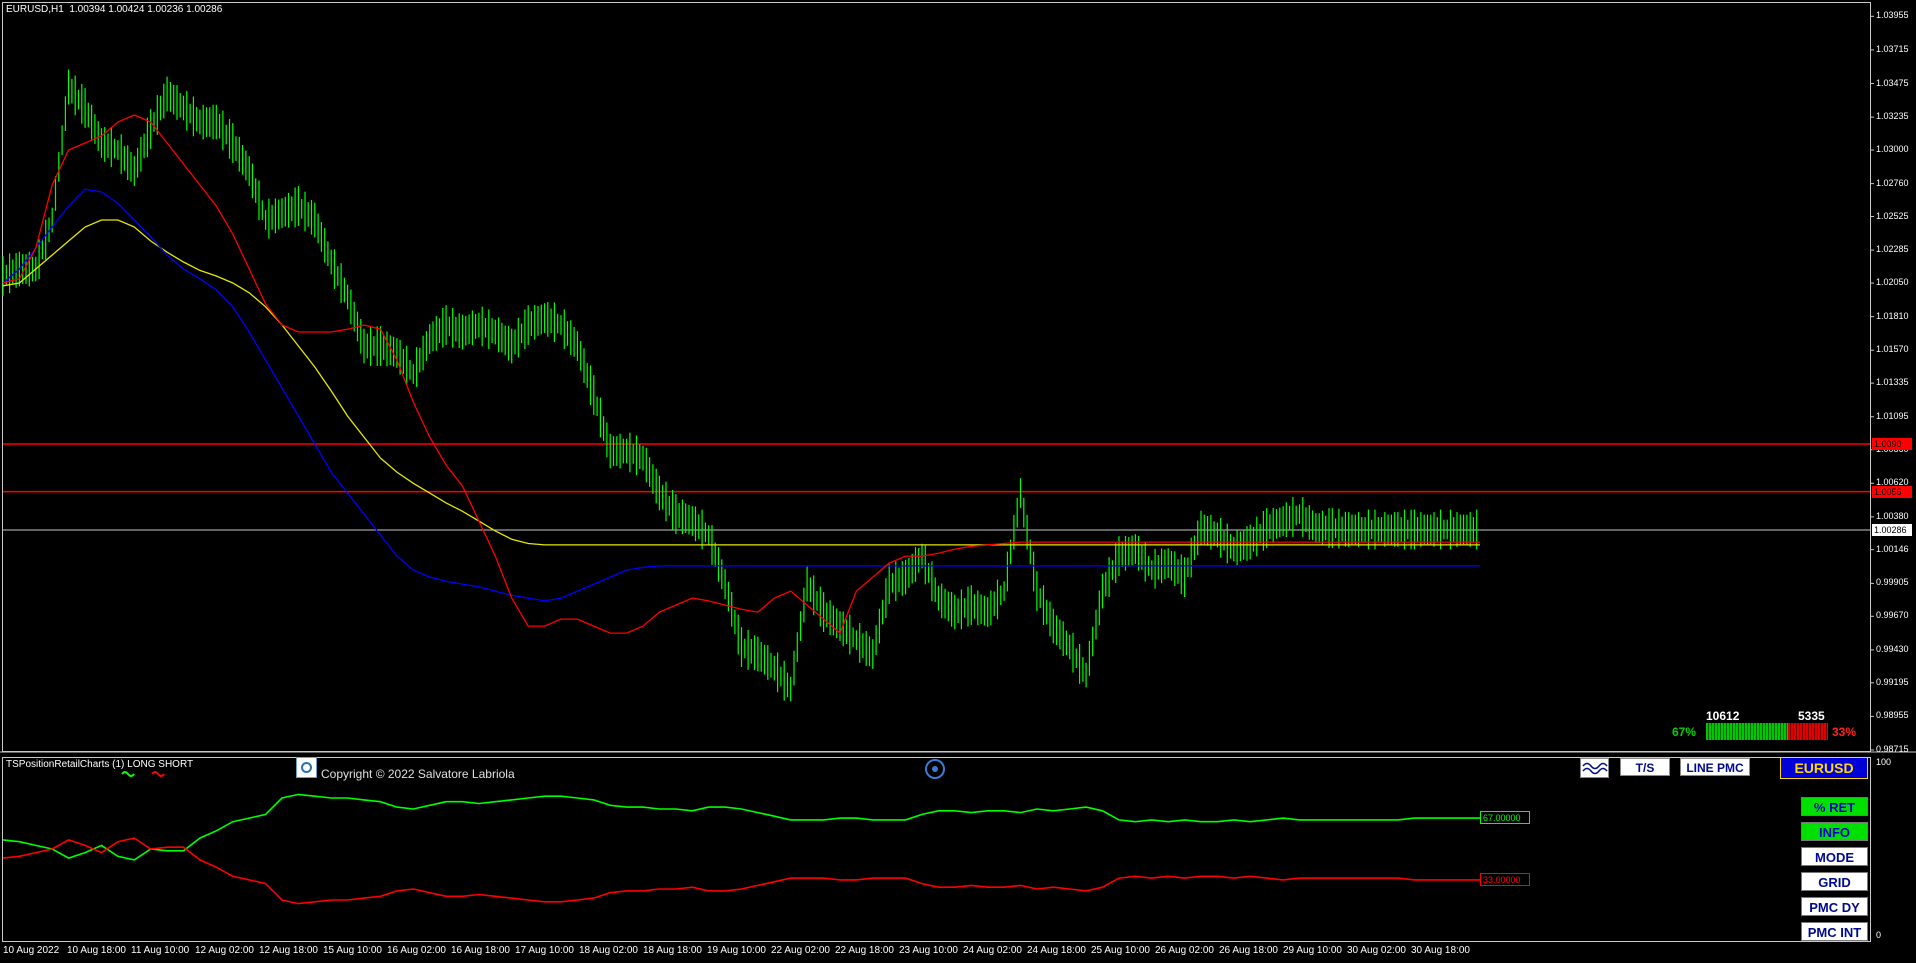  What do you see at coordinates (1376, 950) in the screenshot?
I see `x-tick-label: 30 Aug 02:00` at bounding box center [1376, 950].